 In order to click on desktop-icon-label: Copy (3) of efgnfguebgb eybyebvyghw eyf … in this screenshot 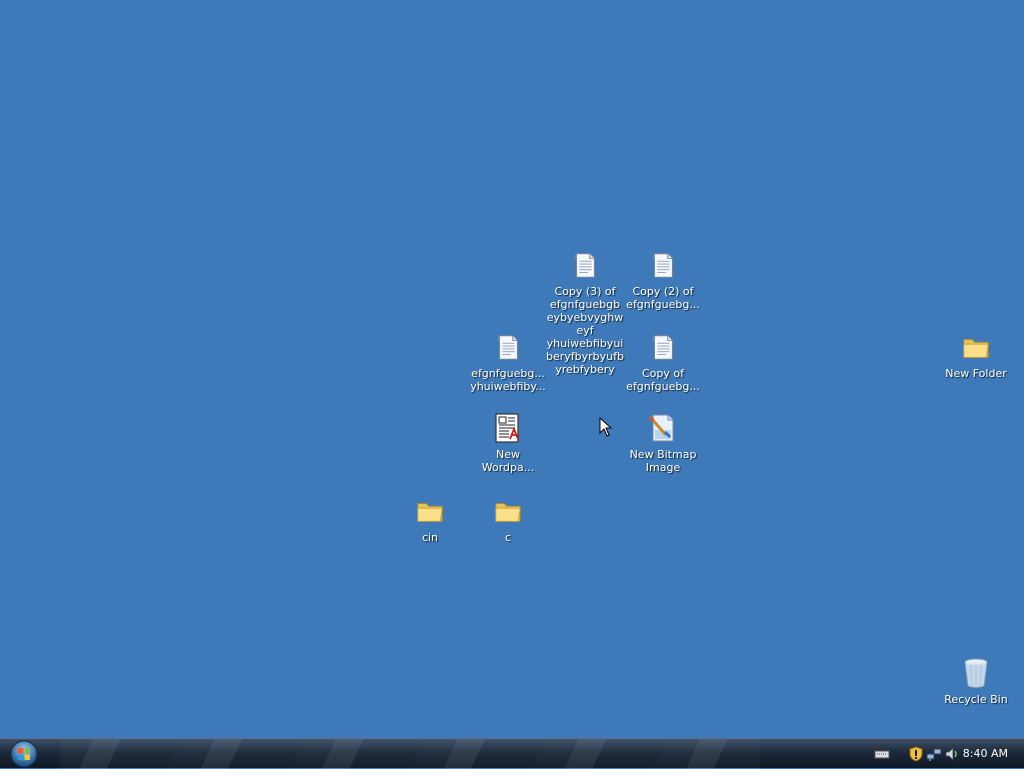, I will do `click(585, 330)`.